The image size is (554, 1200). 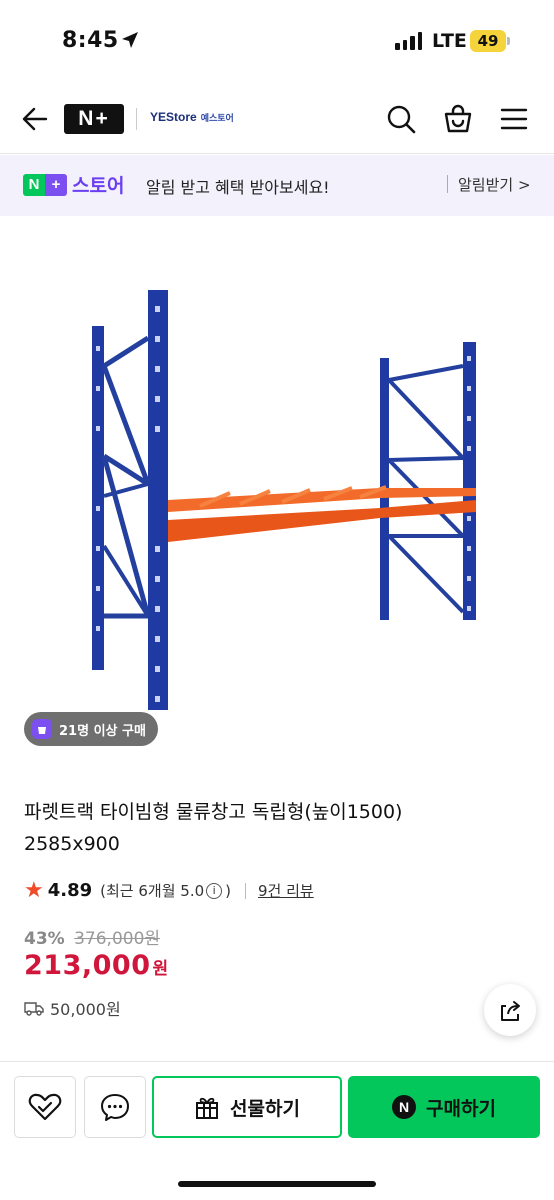 What do you see at coordinates (238, 187) in the screenshot?
I see `banner-message: 알림 받고 혜택 받아보세요!` at bounding box center [238, 187].